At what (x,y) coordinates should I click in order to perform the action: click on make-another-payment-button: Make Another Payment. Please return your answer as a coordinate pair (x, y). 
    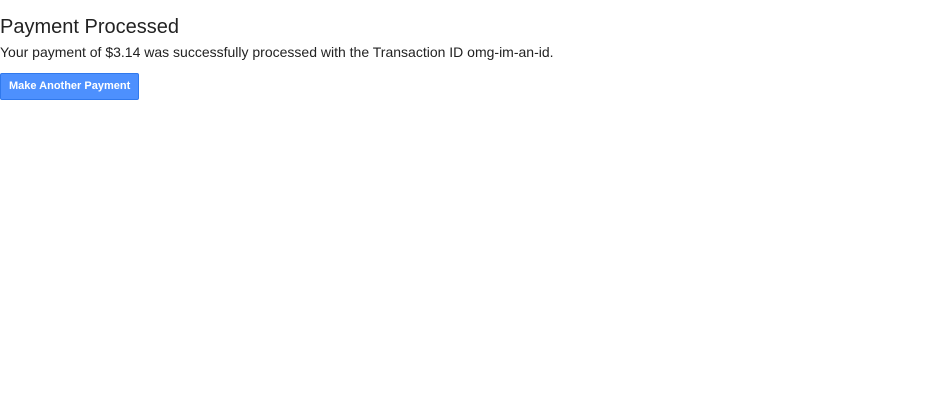
    Looking at the image, I should click on (70, 86).